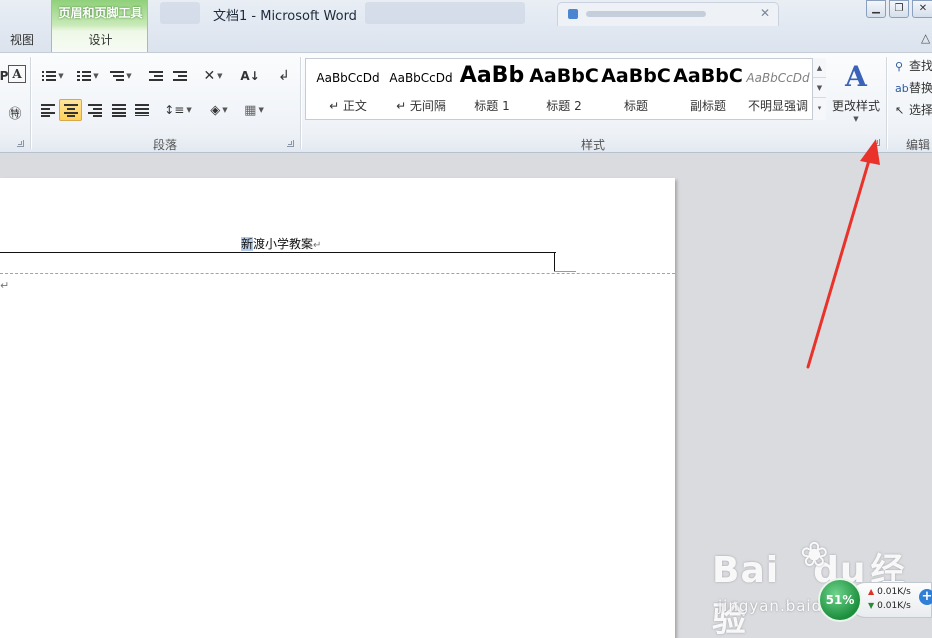 Image resolution: width=932 pixels, height=638 pixels. I want to click on borders-button: ▦ ▼, so click(254, 110).